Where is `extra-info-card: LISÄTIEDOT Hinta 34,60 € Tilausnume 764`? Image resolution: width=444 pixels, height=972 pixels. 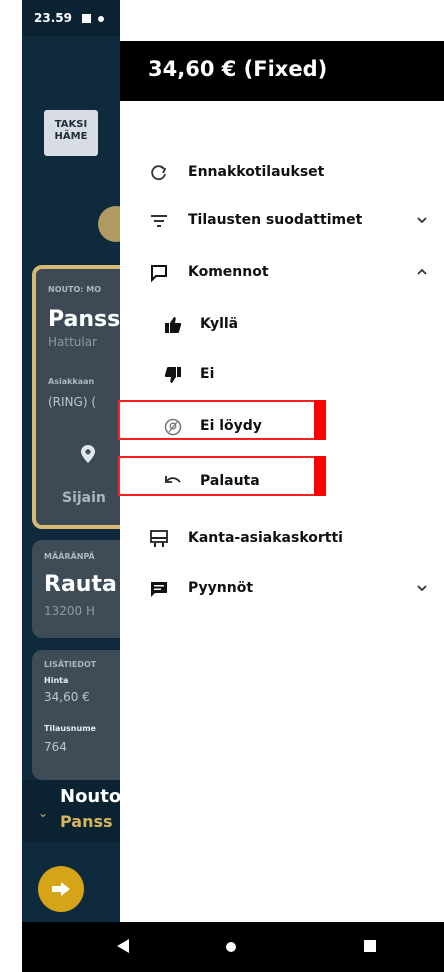
extra-info-card: LISÄTIEDOT Hinta 34,60 € Tilausnume 764 is located at coordinates (76, 715).